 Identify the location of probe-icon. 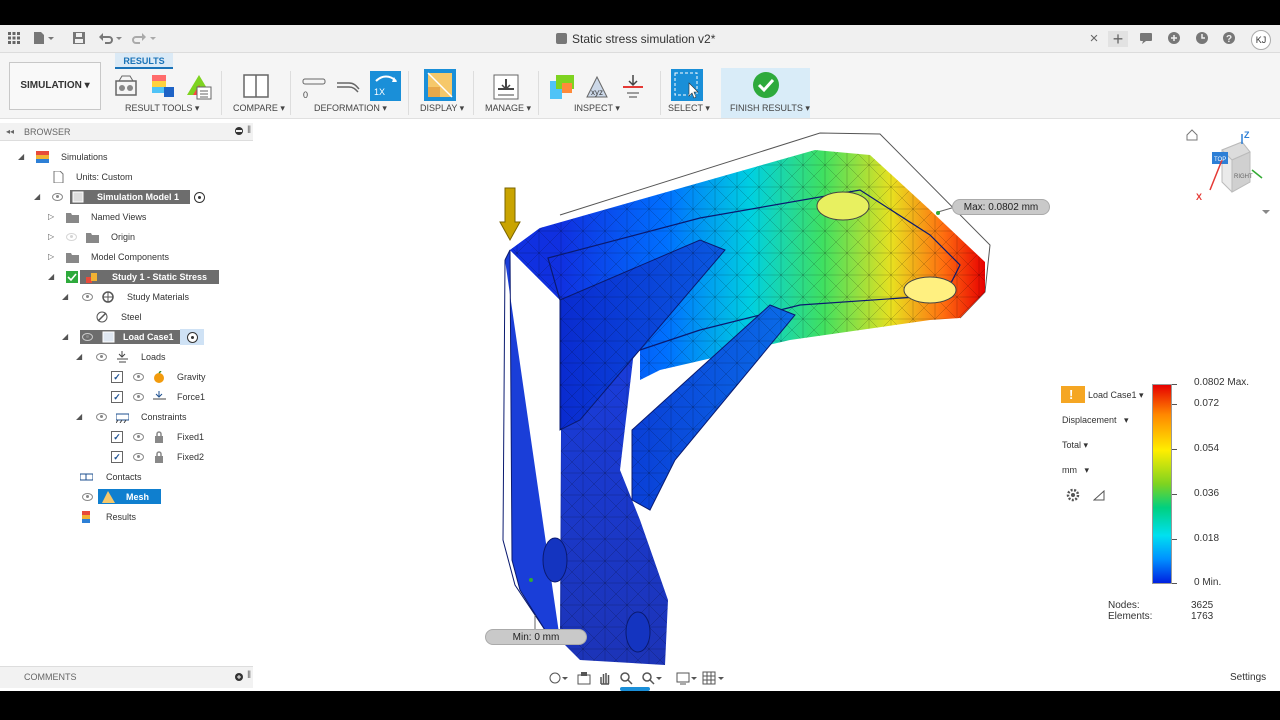
(127, 87).